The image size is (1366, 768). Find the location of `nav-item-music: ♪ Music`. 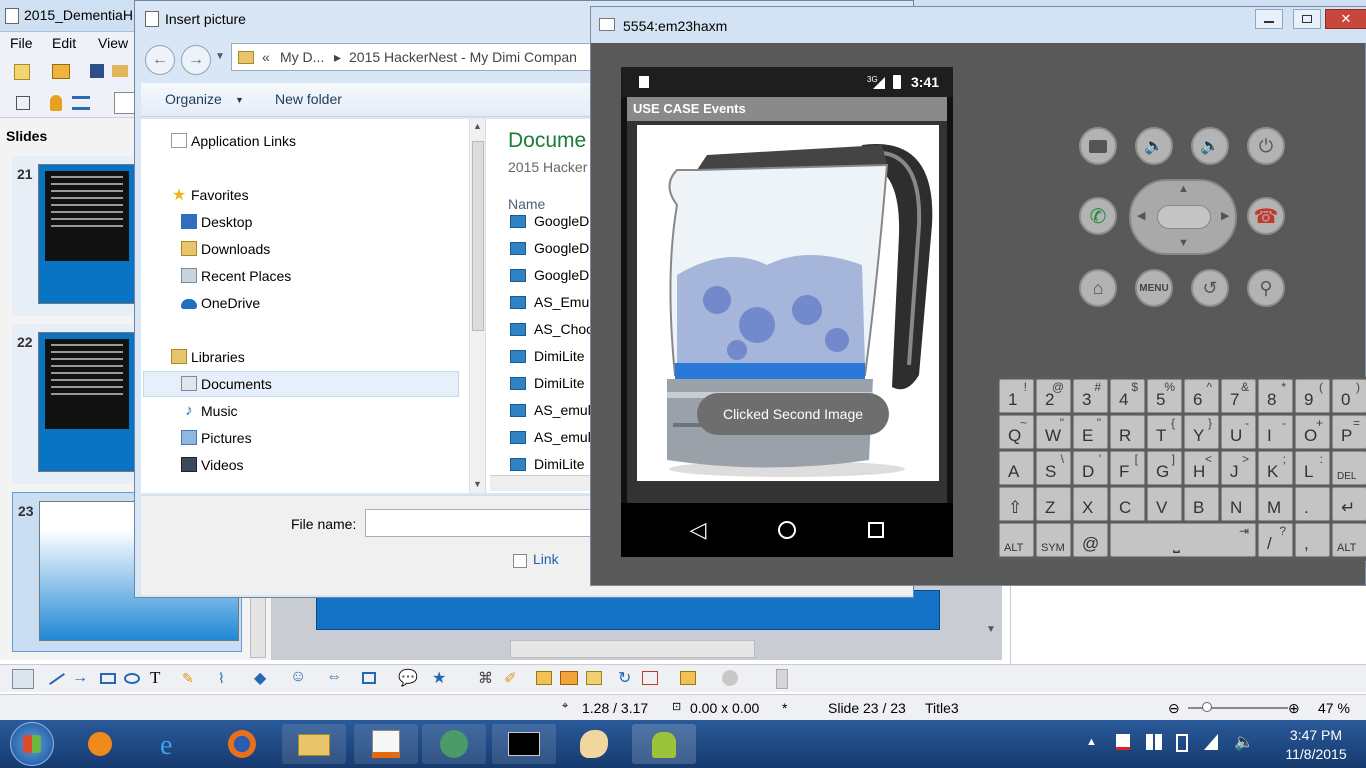

nav-item-music: ♪ Music is located at coordinates (211, 410).